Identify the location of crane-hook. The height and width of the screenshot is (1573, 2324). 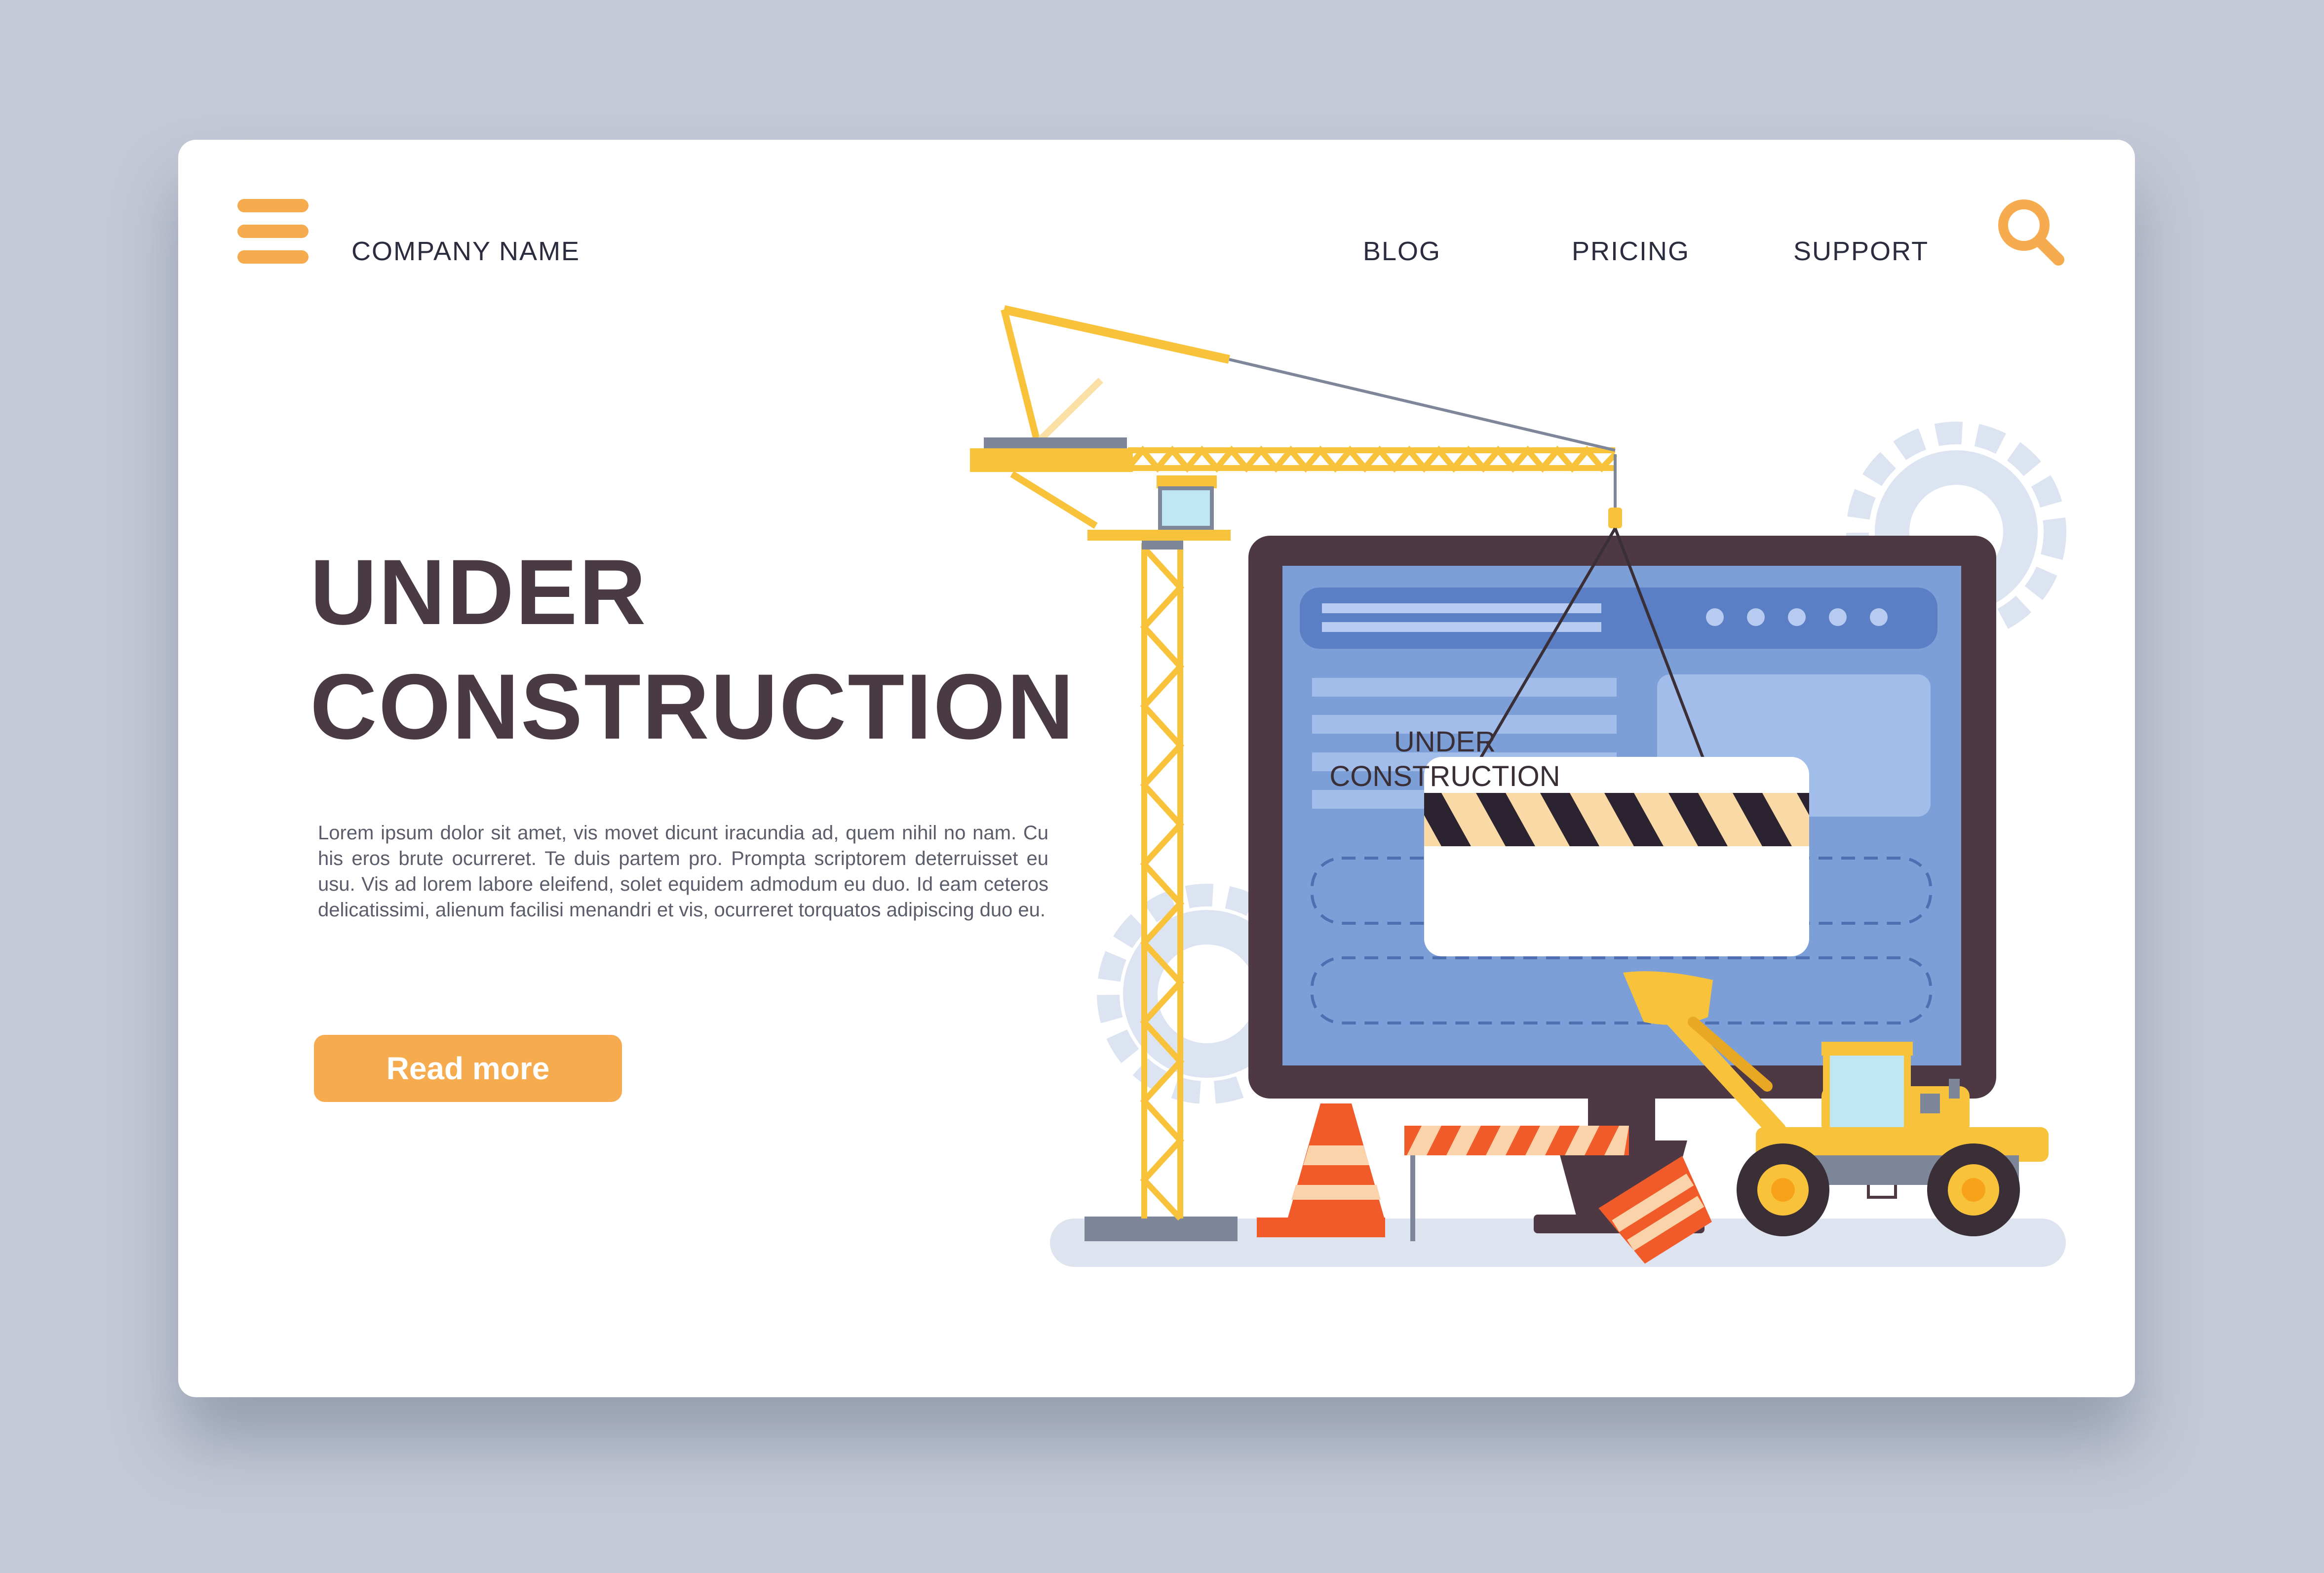
(1615, 518).